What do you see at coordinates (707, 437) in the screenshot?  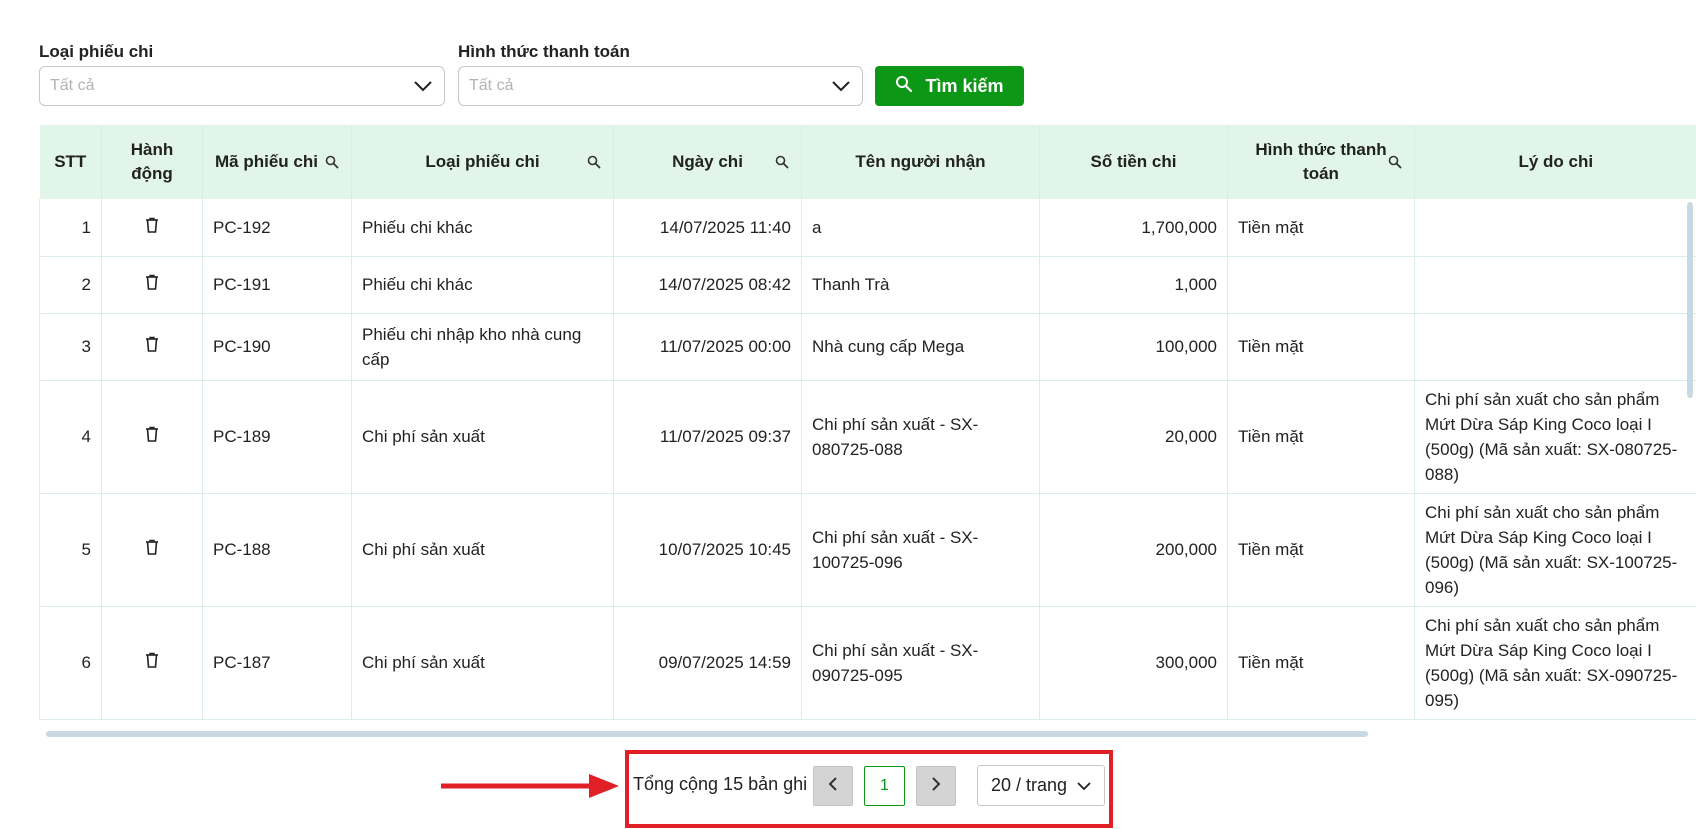 I see `row-date: 11/07/2025 09:37` at bounding box center [707, 437].